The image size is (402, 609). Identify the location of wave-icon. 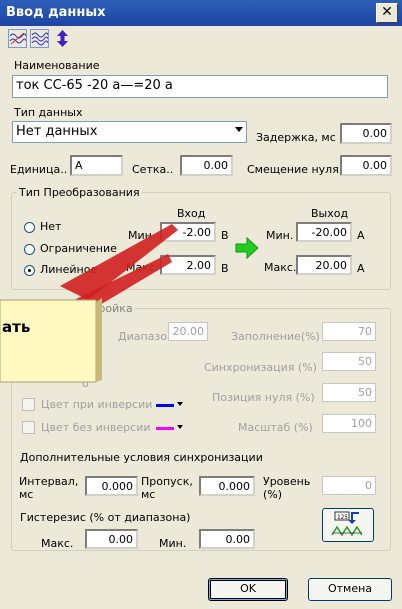
(17, 38).